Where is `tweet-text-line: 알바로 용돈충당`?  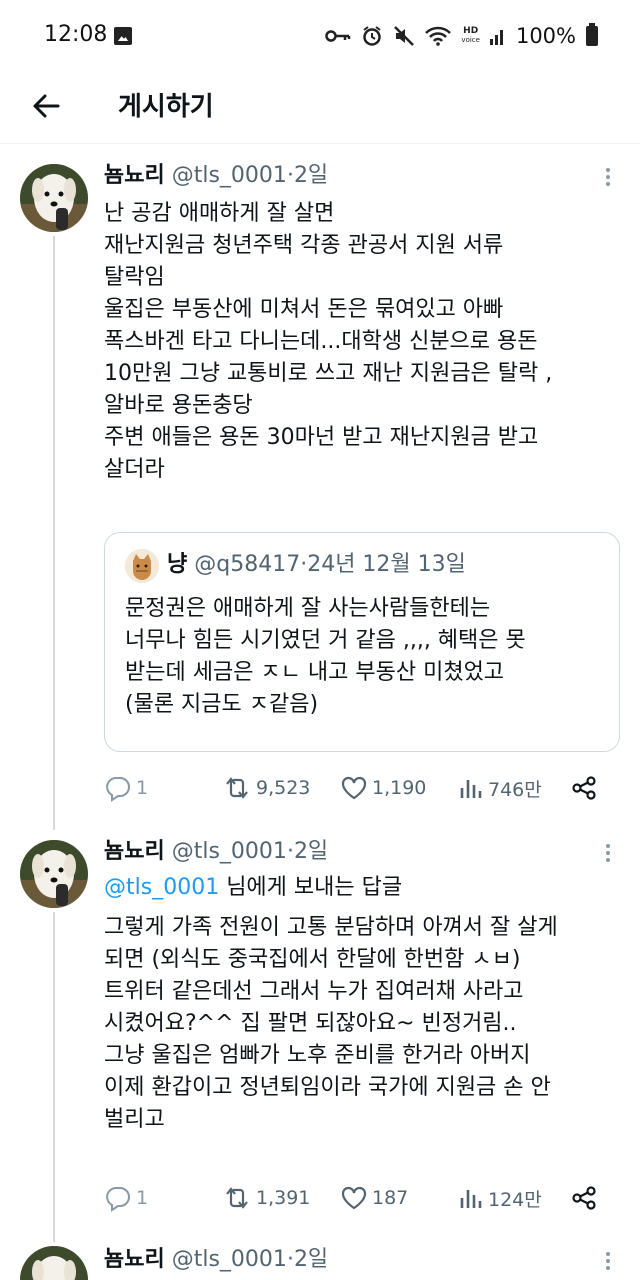
tweet-text-line: 알바로 용돈충당 is located at coordinates (178, 405).